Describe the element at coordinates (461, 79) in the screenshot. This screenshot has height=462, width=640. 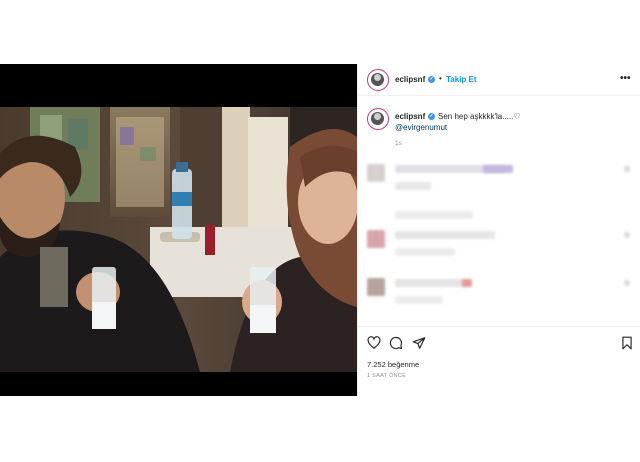
I see `follow-button: Takip Et` at that location.